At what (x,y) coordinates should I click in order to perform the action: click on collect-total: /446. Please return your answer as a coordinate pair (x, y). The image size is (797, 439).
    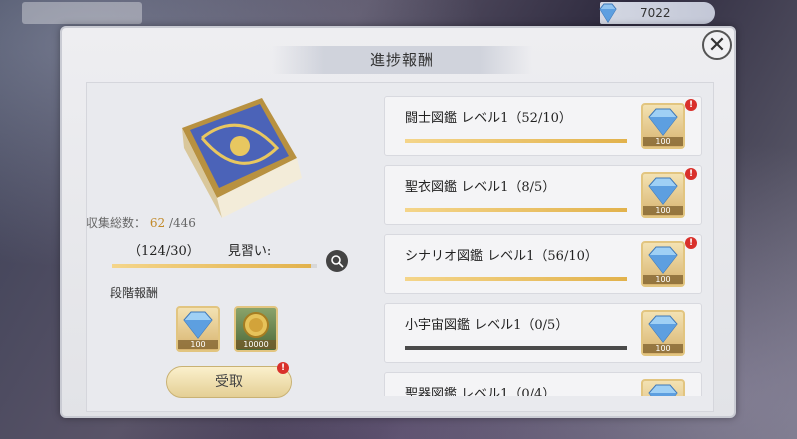
    Looking at the image, I should click on (182, 223).